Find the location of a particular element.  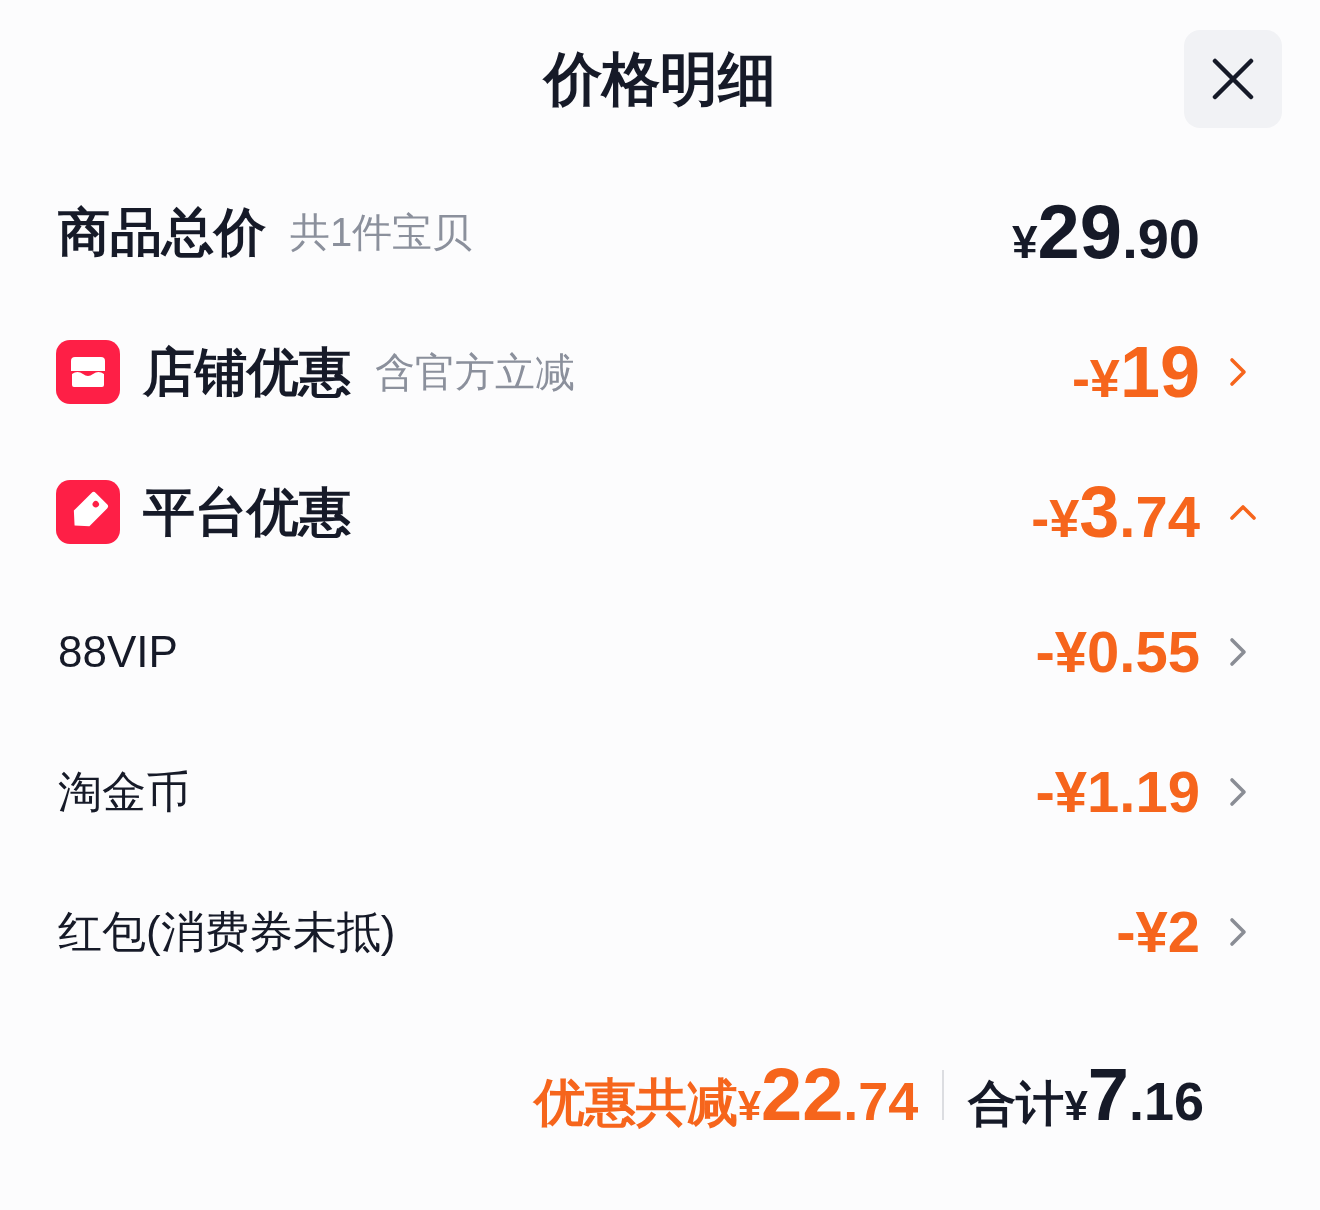

discount-amount: -¥3.74 is located at coordinates (1115, 512).